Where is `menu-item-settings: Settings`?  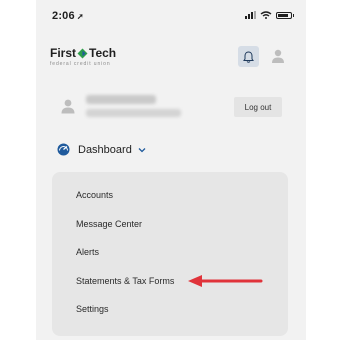 menu-item-settings: Settings is located at coordinates (92, 309).